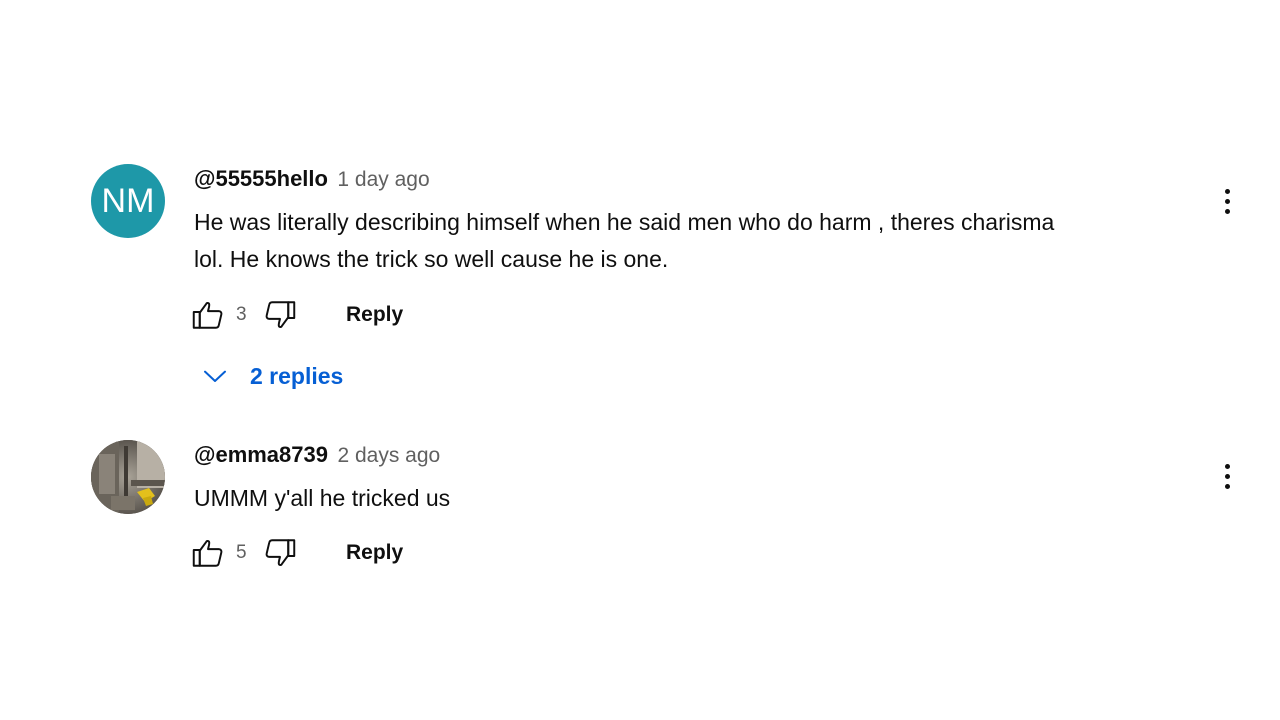 The width and height of the screenshot is (1280, 720). I want to click on avatar-initials: NM, so click(128, 200).